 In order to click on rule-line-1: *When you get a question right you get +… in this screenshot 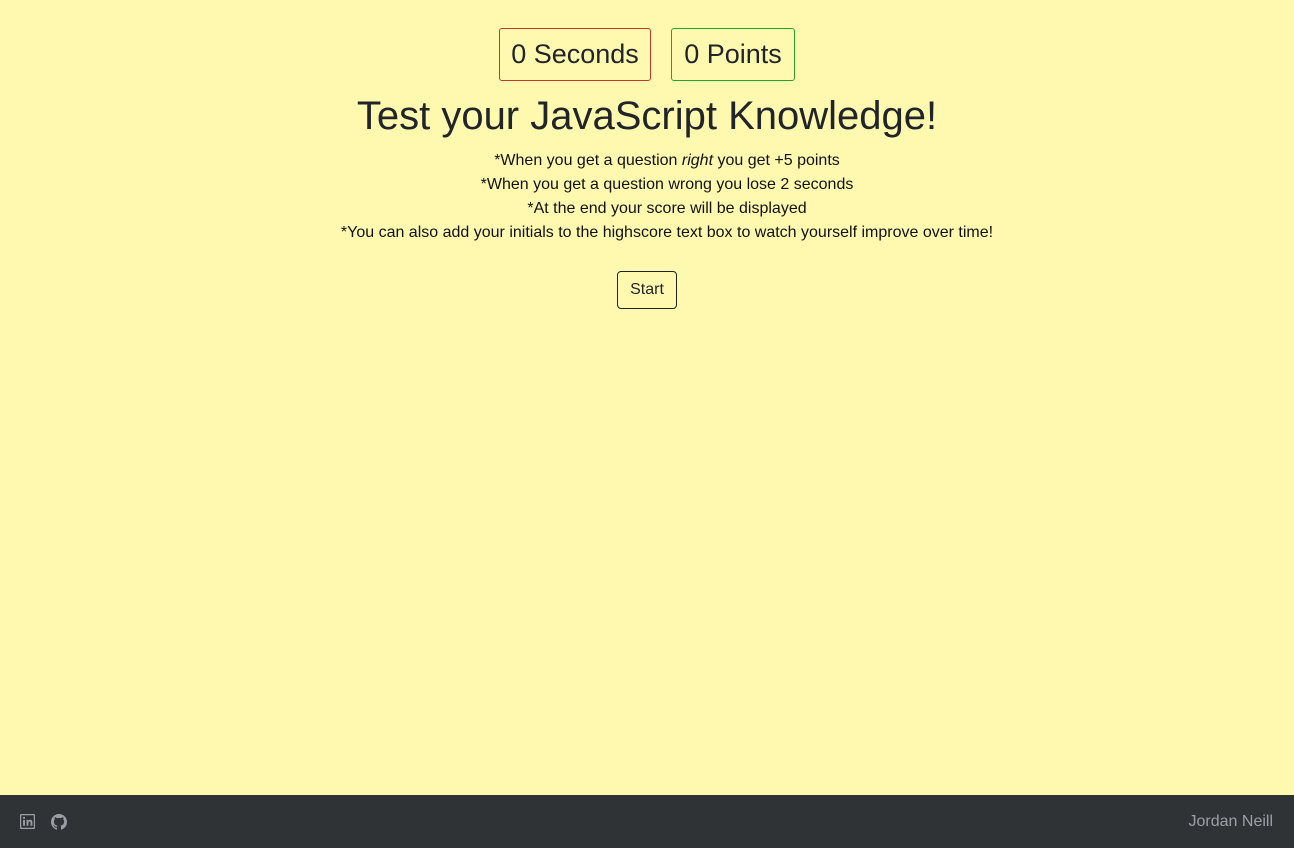, I will do `click(647, 161)`.